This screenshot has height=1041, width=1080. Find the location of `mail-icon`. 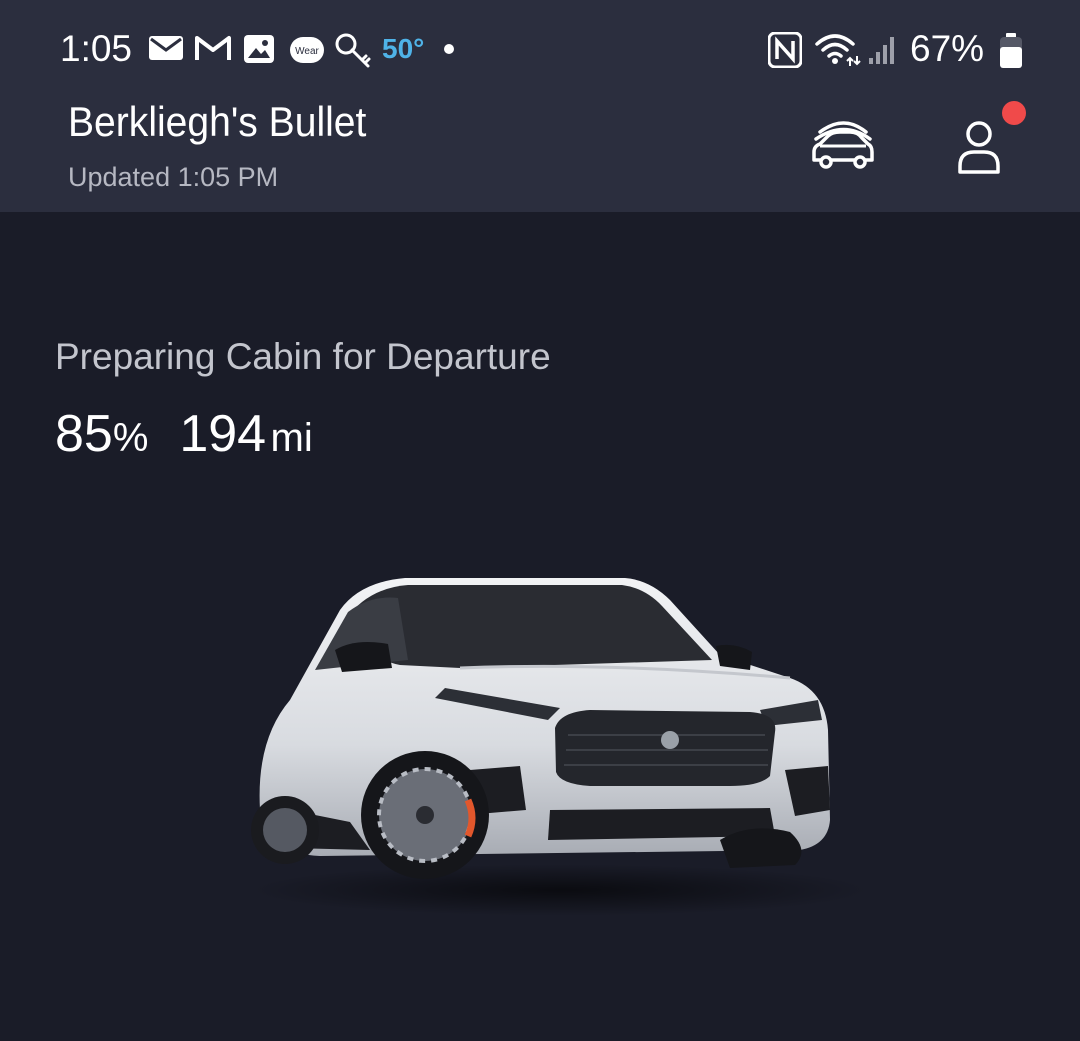

mail-icon is located at coordinates (166, 50).